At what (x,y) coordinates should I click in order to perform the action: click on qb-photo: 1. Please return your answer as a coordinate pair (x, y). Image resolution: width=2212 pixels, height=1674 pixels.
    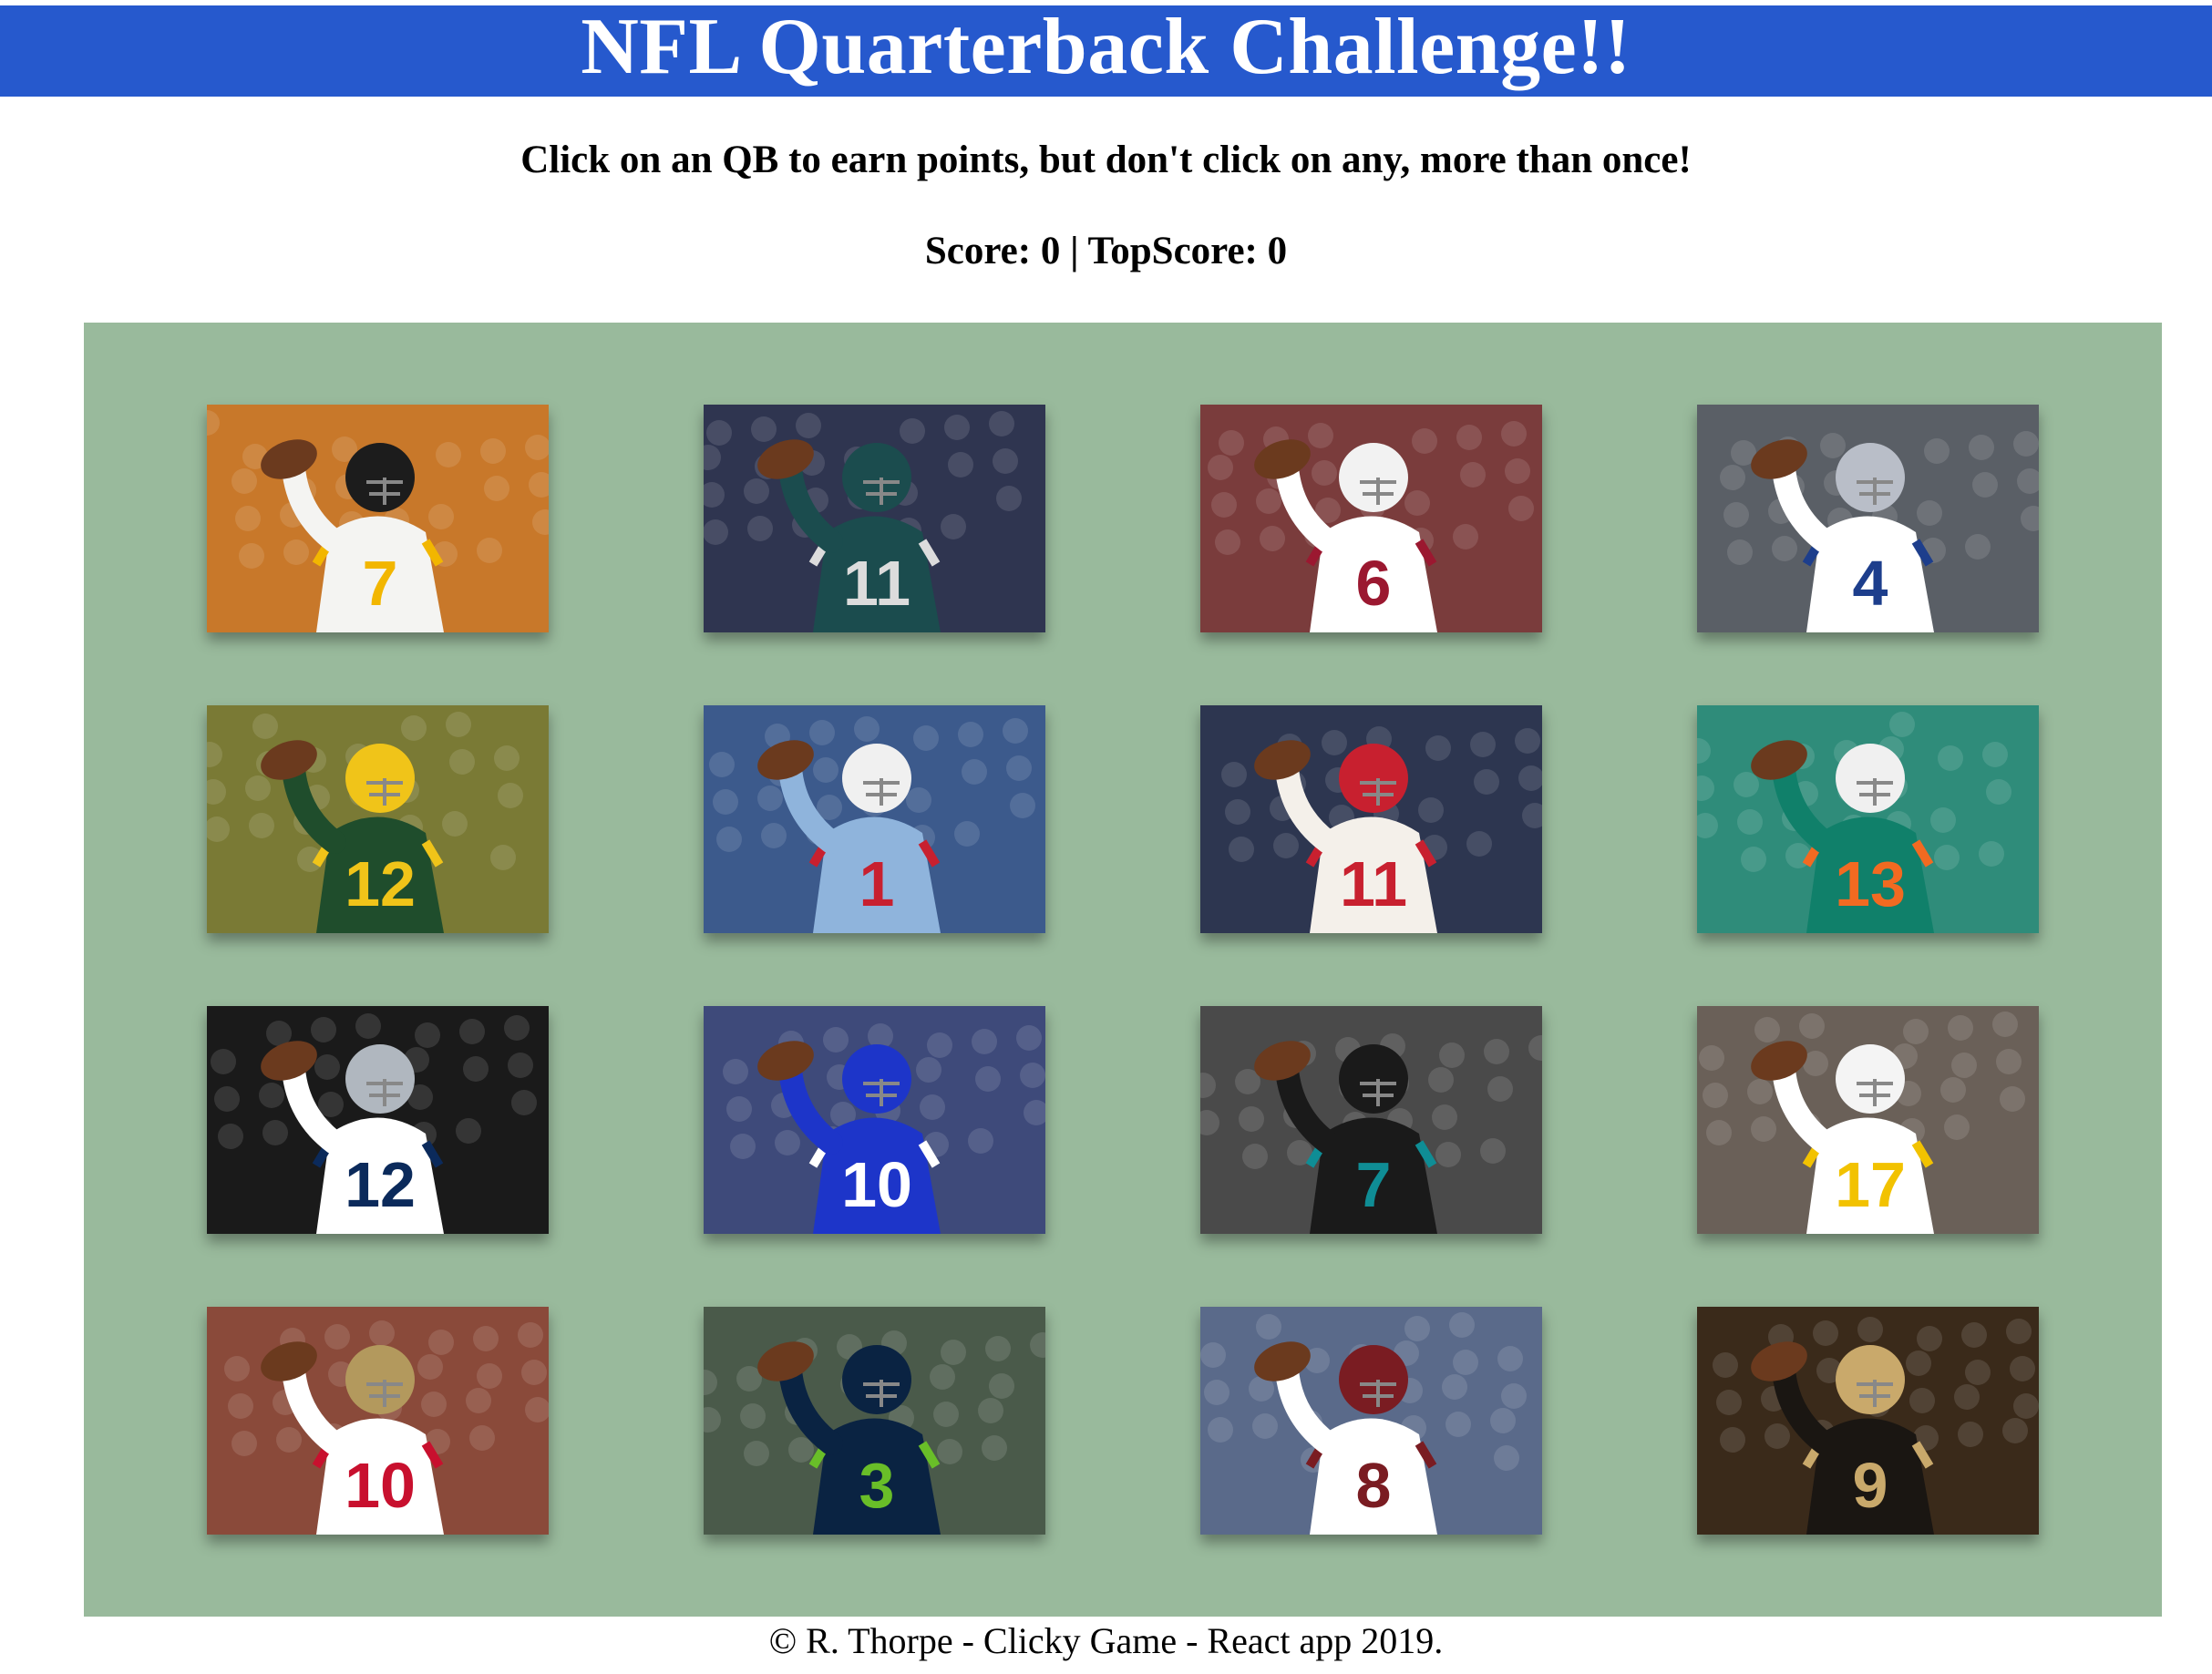
    Looking at the image, I should click on (874, 819).